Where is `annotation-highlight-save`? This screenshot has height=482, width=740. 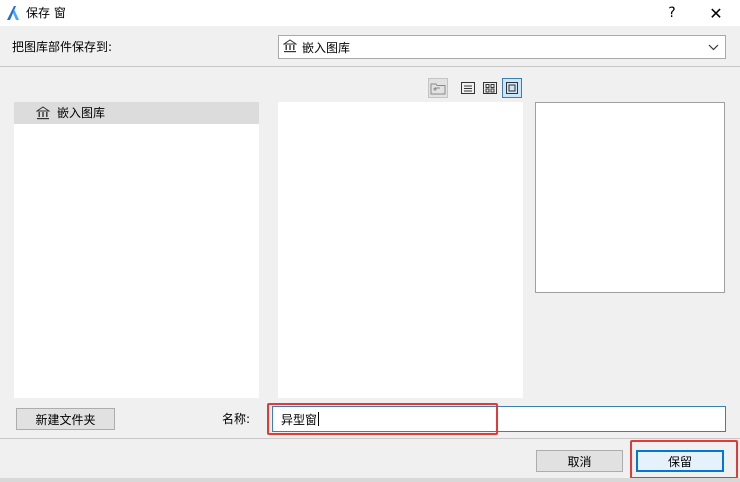 annotation-highlight-save is located at coordinates (684, 459).